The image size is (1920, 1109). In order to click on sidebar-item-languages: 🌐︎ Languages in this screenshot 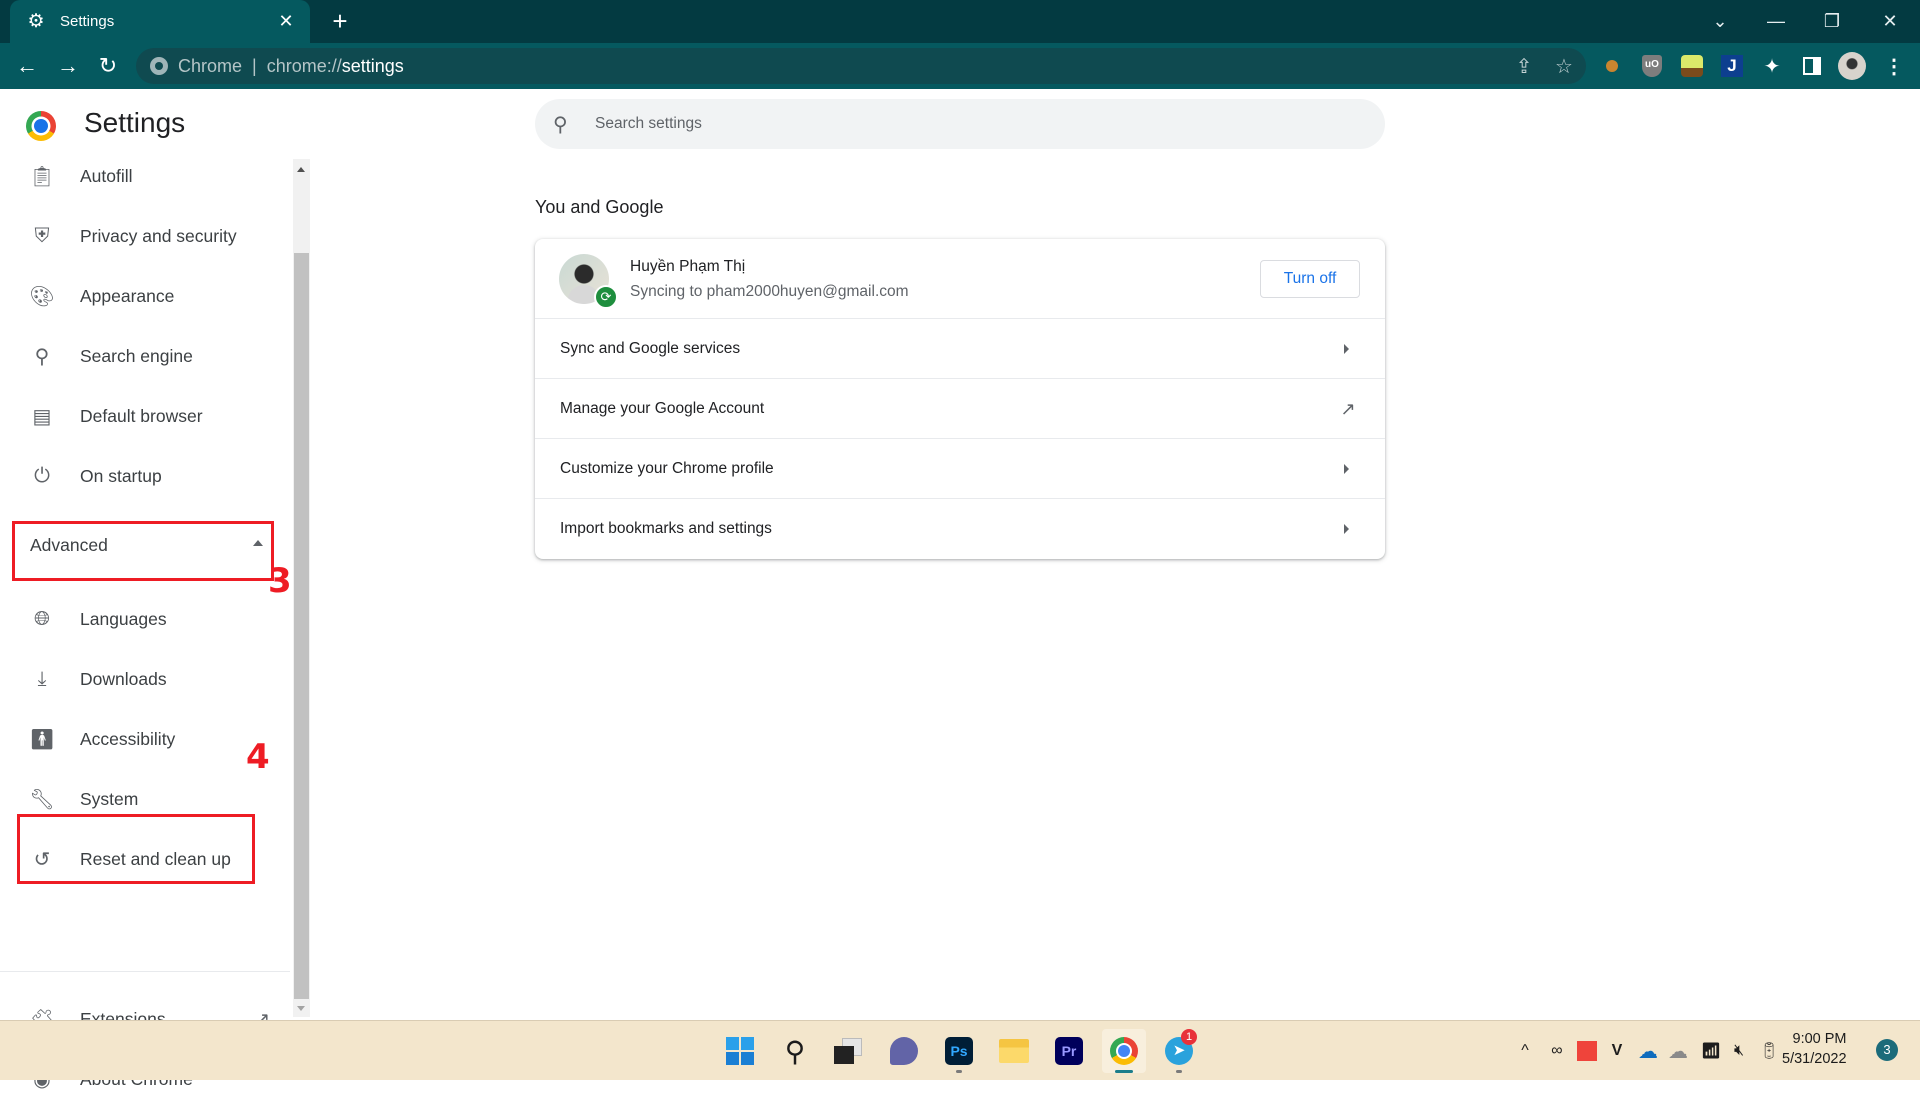, I will do `click(145, 619)`.